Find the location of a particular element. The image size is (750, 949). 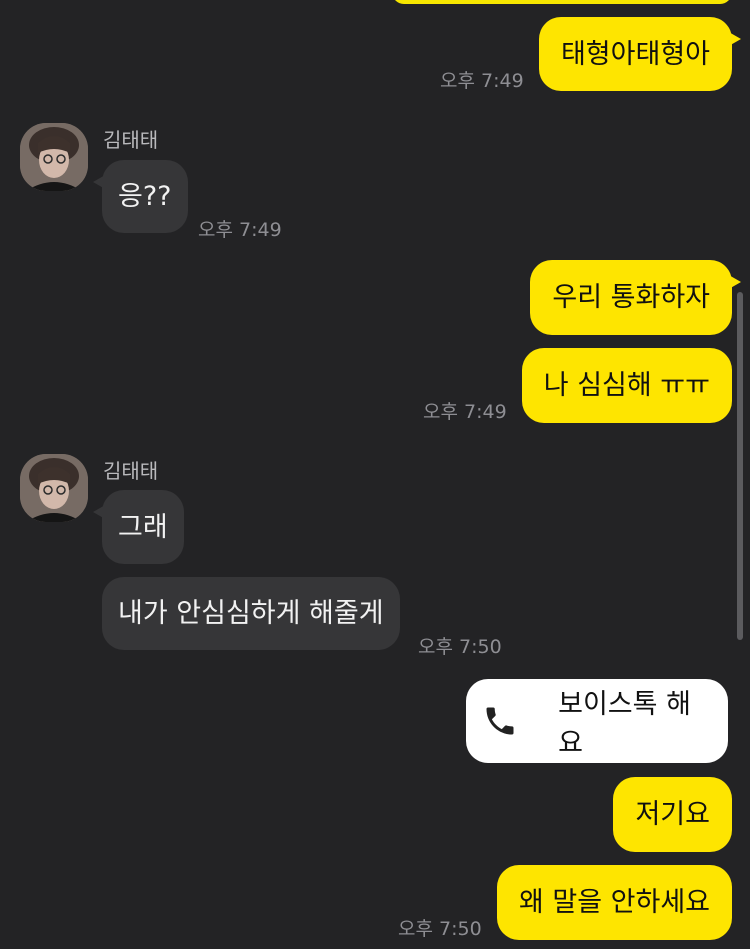

received-message-bubble: 응?? is located at coordinates (140, 196).